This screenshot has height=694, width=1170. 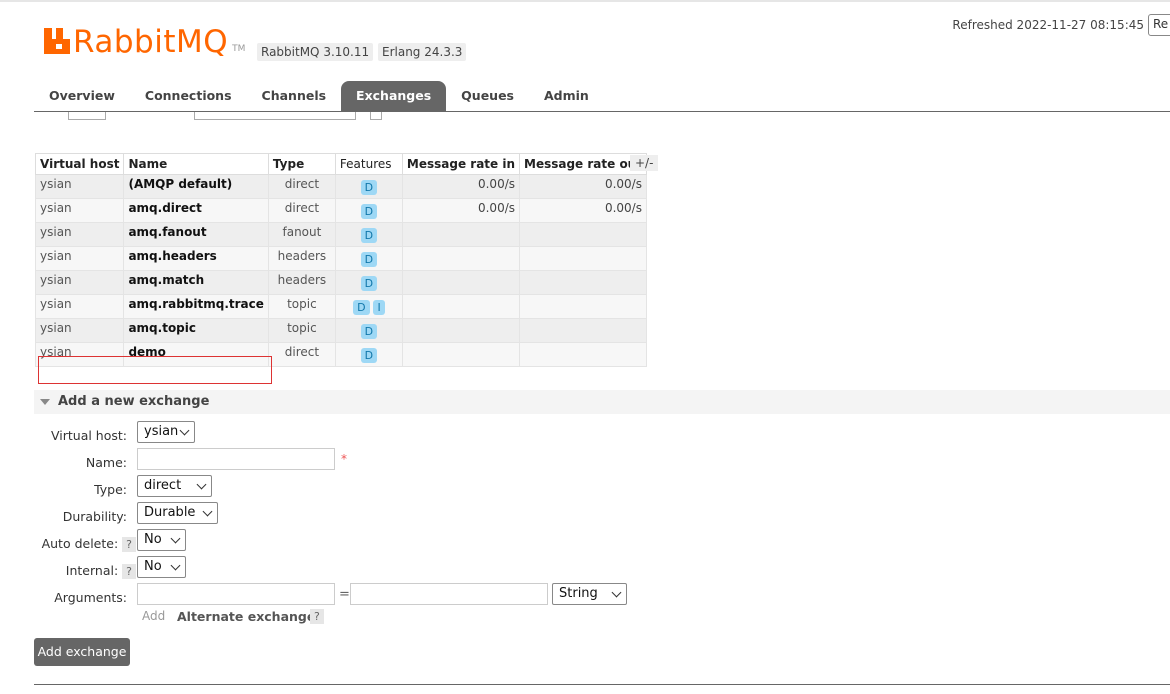 I want to click on table-row: ysian amq.topic topic D, so click(x=340, y=330).